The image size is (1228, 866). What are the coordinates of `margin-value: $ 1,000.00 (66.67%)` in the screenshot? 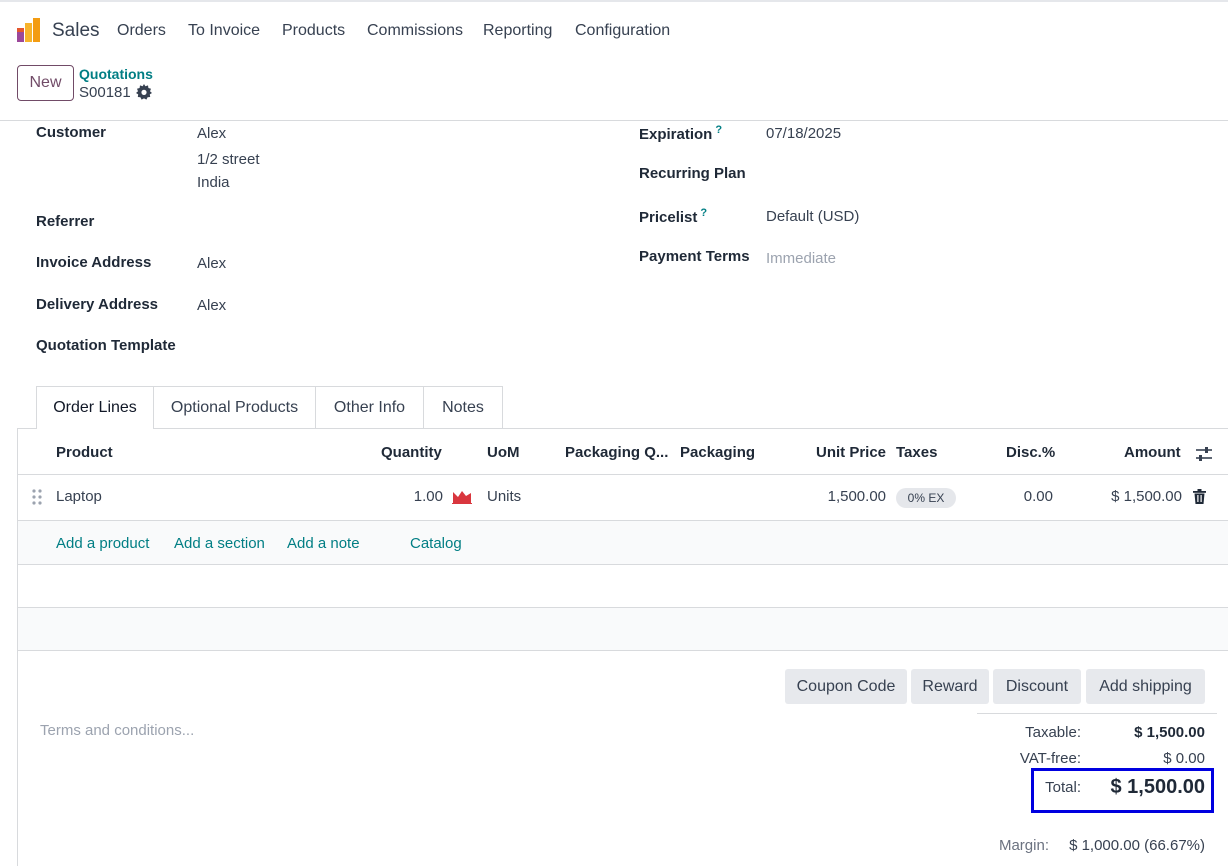 It's located at (1137, 845).